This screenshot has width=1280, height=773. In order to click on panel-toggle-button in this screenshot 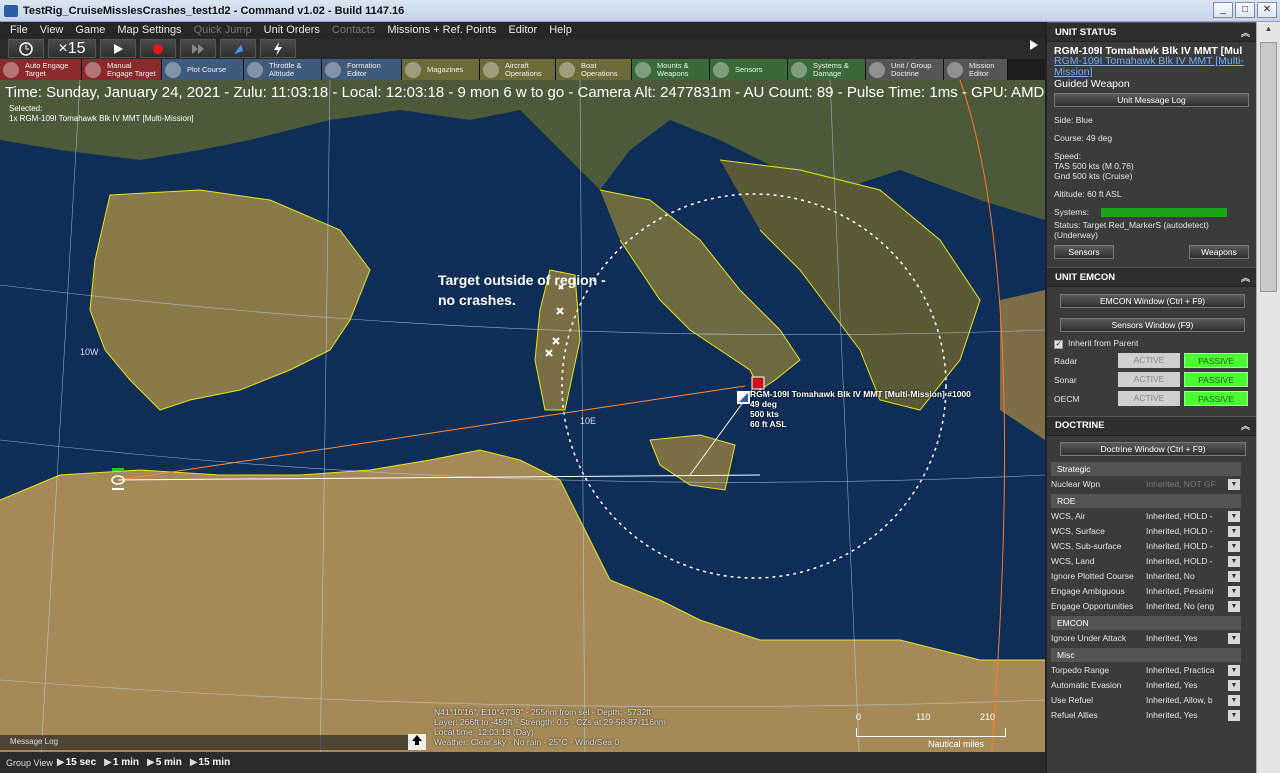, I will do `click(1035, 48)`.